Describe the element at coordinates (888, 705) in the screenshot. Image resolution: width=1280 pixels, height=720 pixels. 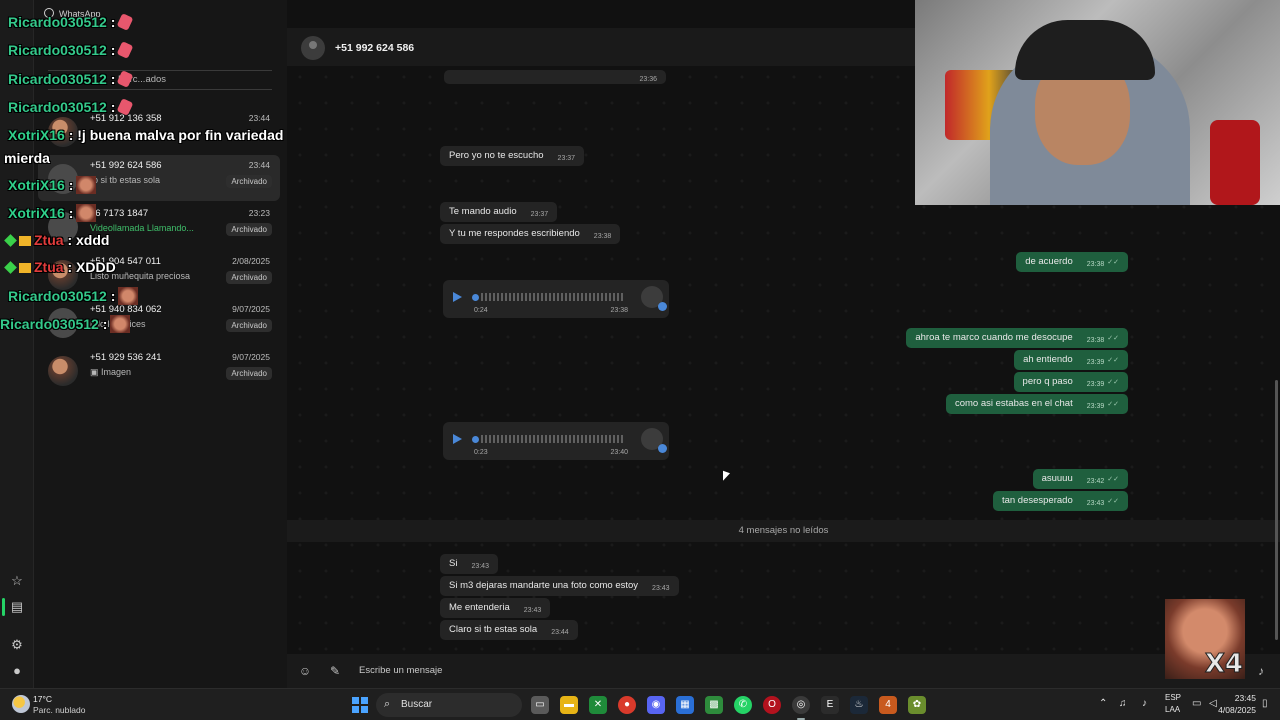
I see `app-4-icon: 4` at that location.